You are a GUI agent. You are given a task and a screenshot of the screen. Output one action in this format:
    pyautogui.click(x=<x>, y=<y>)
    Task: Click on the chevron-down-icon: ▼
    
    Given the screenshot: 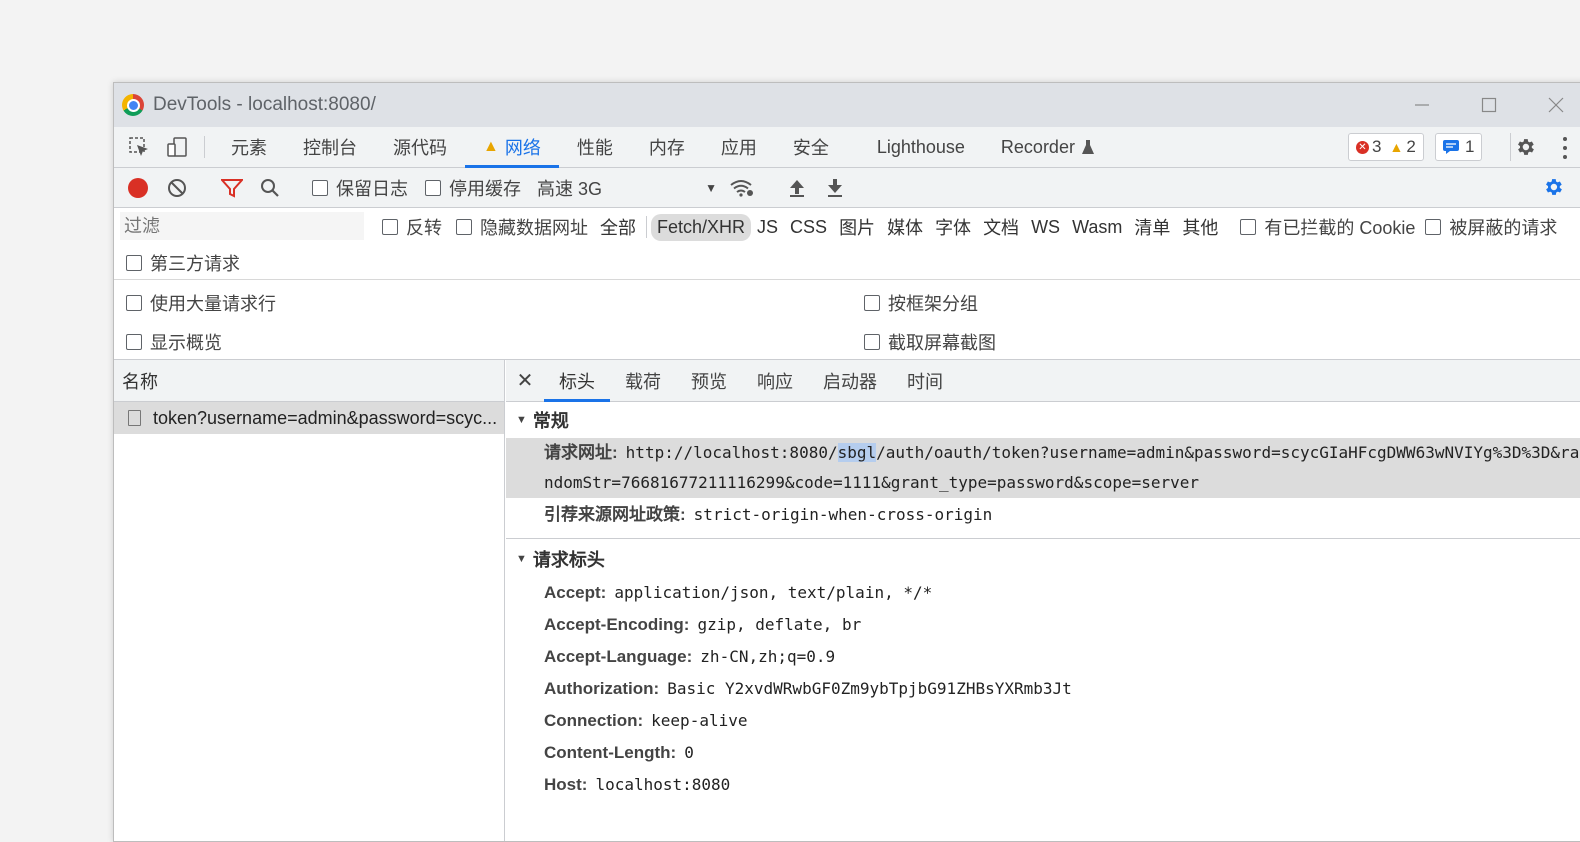 What is the action you would take?
    pyautogui.click(x=711, y=187)
    